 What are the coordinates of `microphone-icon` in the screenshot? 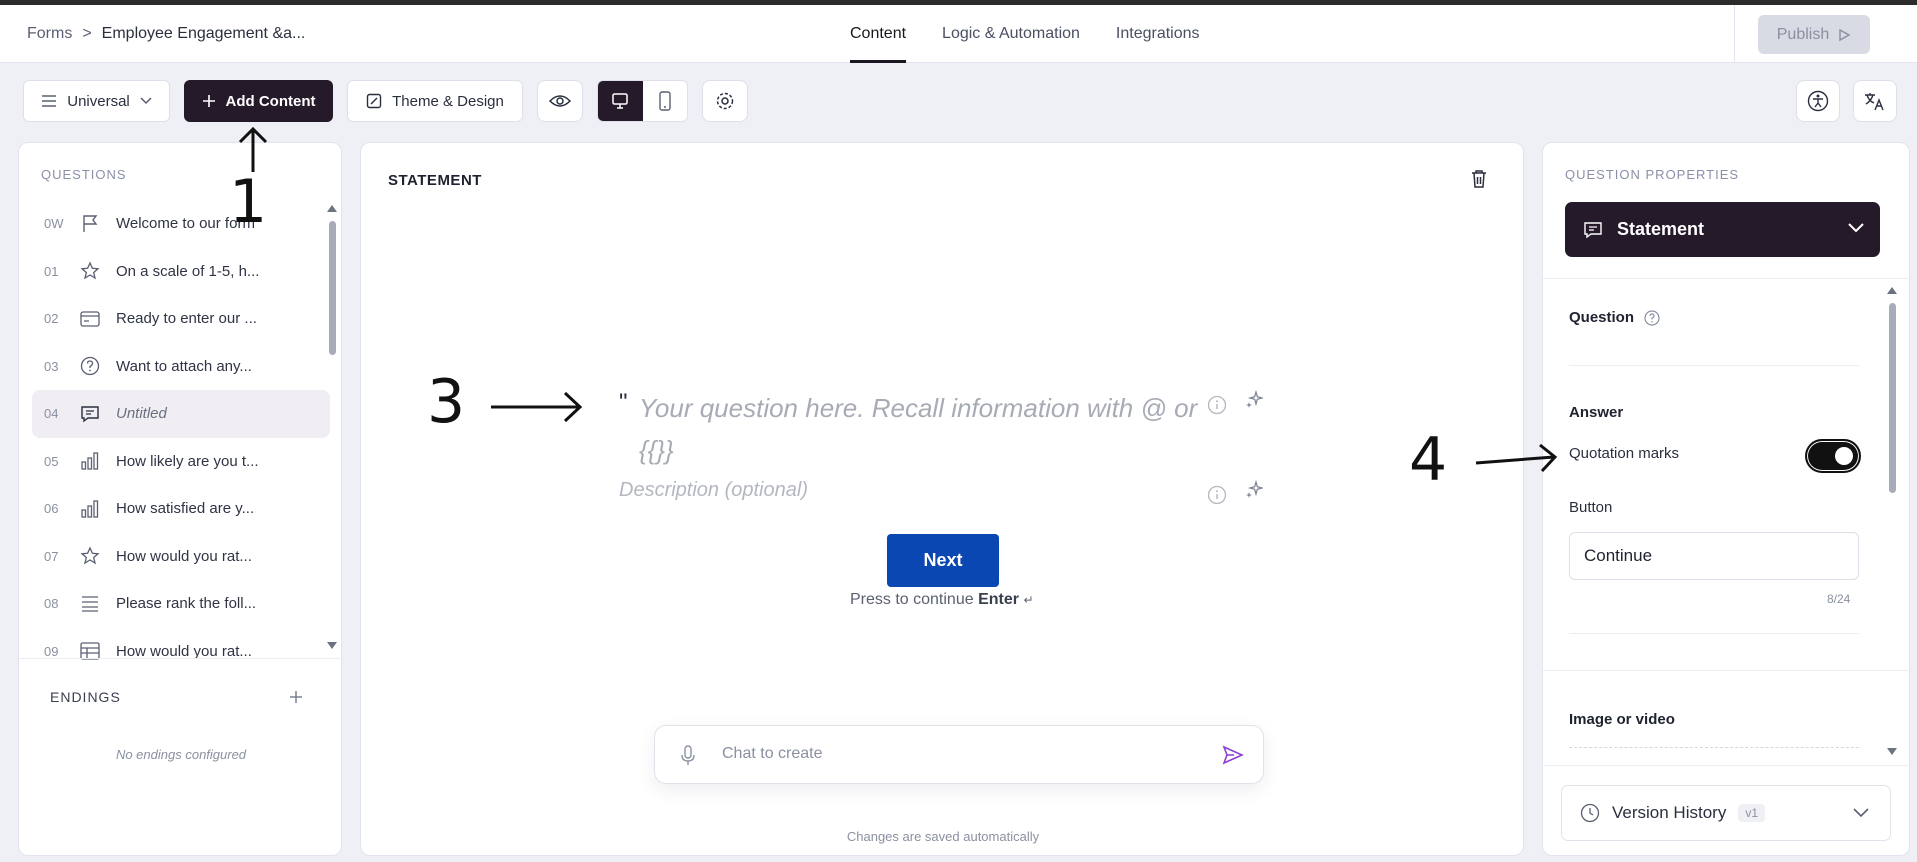 It's located at (688, 756).